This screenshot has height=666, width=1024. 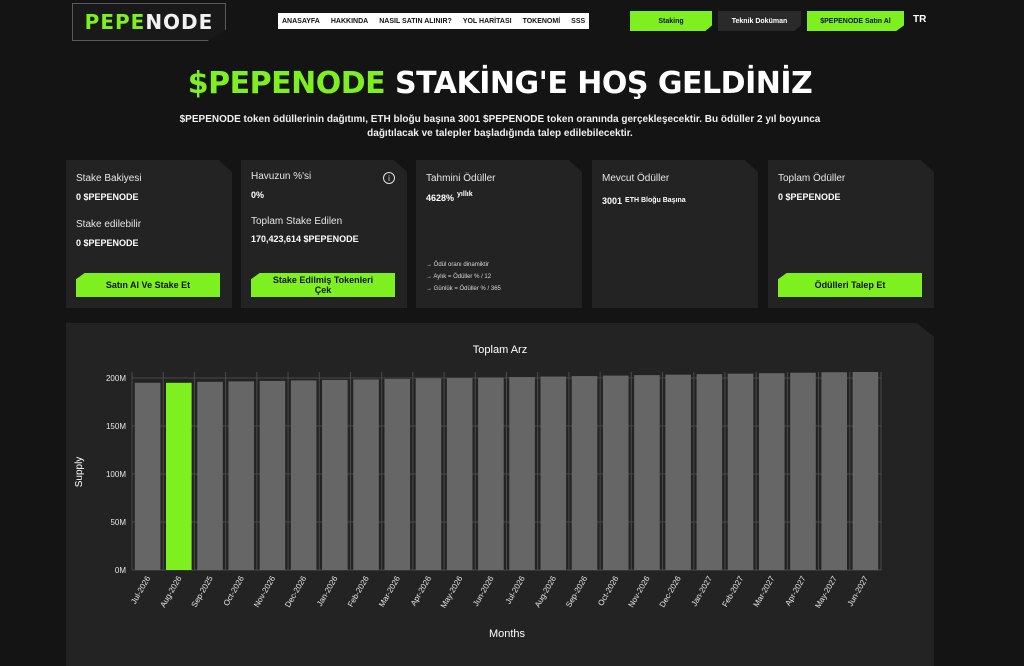 I want to click on chart-title: Toplam Arz, so click(x=500, y=350).